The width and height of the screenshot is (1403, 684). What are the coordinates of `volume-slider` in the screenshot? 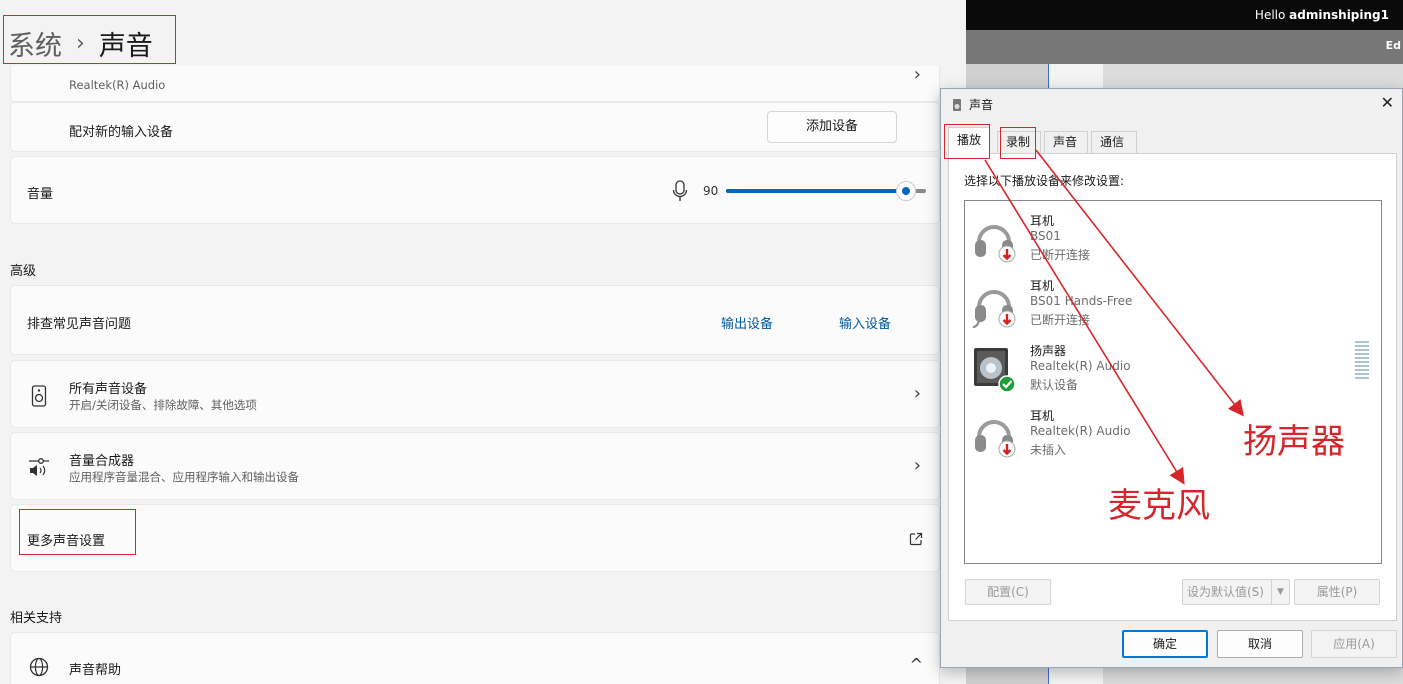 It's located at (826, 191).